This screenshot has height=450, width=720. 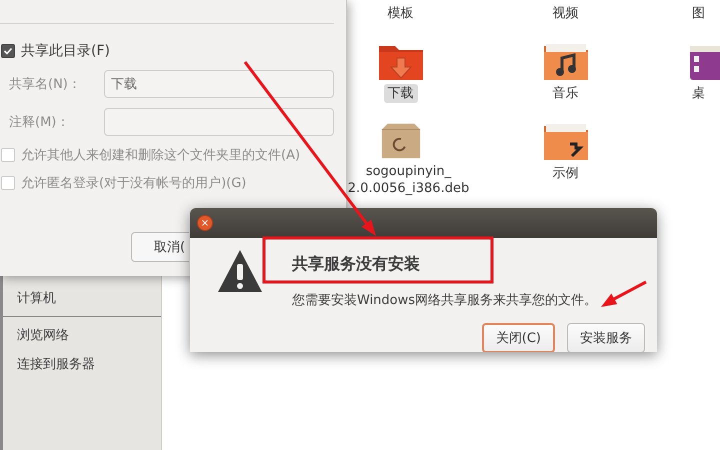 What do you see at coordinates (356, 264) in the screenshot?
I see `alert-heading: 共享服务没有安装` at bounding box center [356, 264].